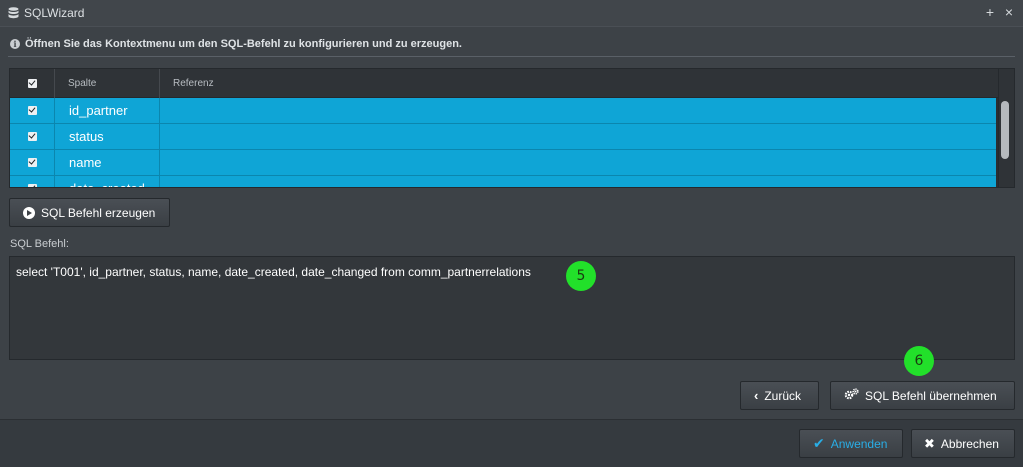 This screenshot has width=1023, height=467. What do you see at coordinates (15, 44) in the screenshot?
I see `info-icon: i` at bounding box center [15, 44].